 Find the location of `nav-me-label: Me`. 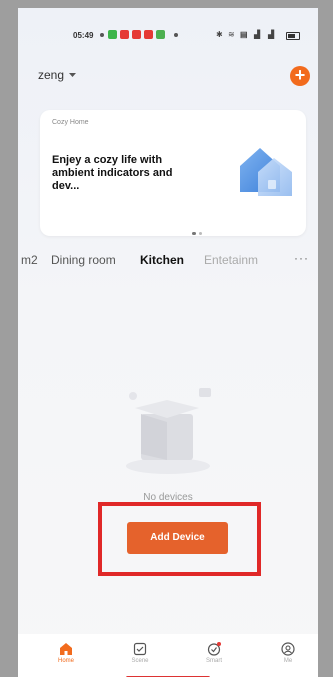

nav-me-label: Me is located at coordinates (288, 661).